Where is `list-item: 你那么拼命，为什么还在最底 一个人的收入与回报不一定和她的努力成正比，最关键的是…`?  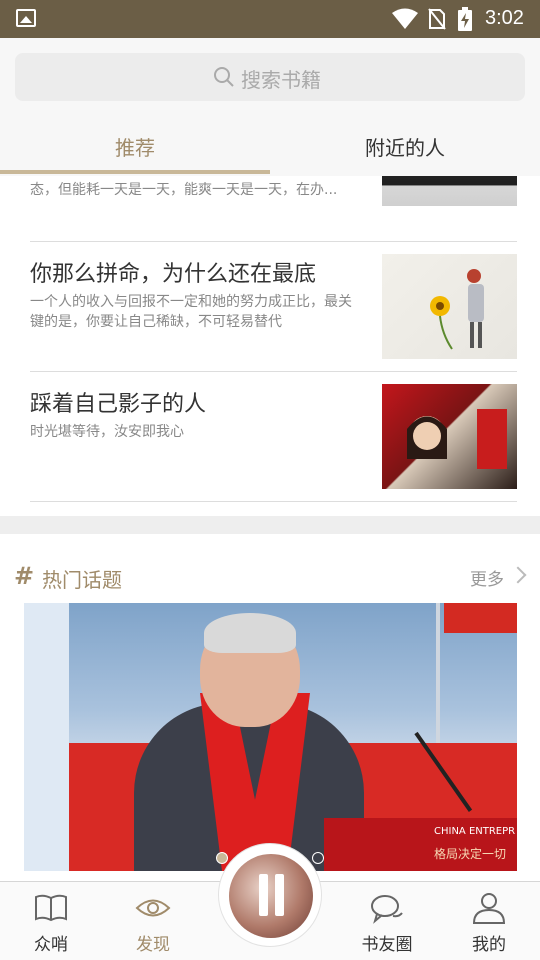
list-item: 你那么拼命，为什么还在最底 一个人的收入与回报不一定和她的努力成正比，最关键的是… is located at coordinates (273, 307).